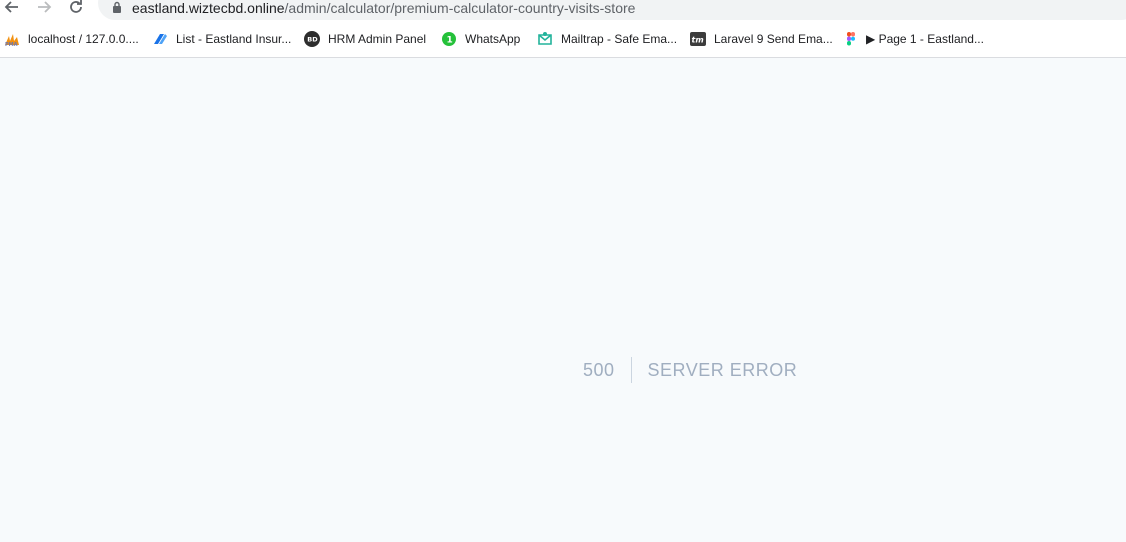  I want to click on back-icon, so click(12, 8).